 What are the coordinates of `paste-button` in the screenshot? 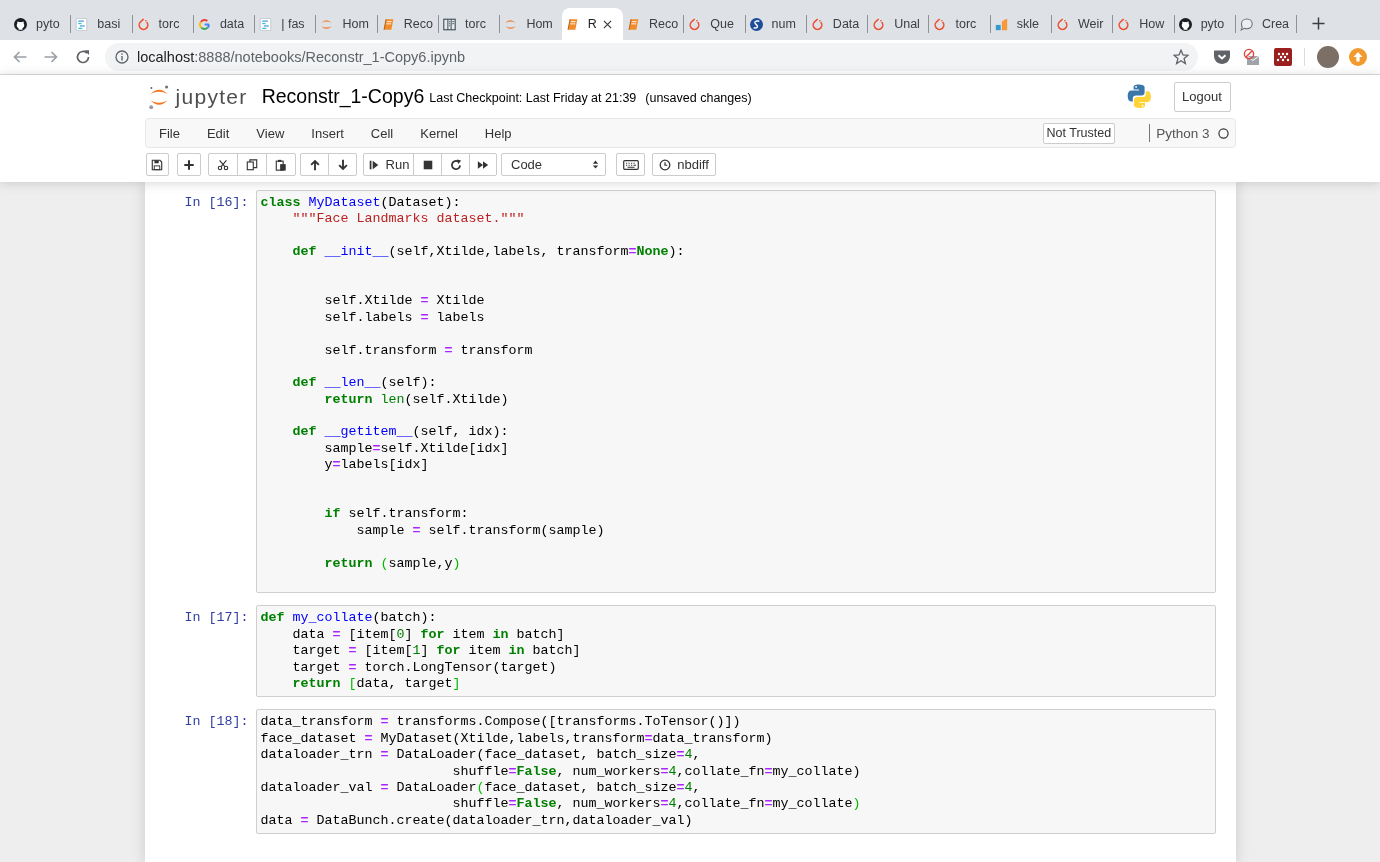 It's located at (280, 164).